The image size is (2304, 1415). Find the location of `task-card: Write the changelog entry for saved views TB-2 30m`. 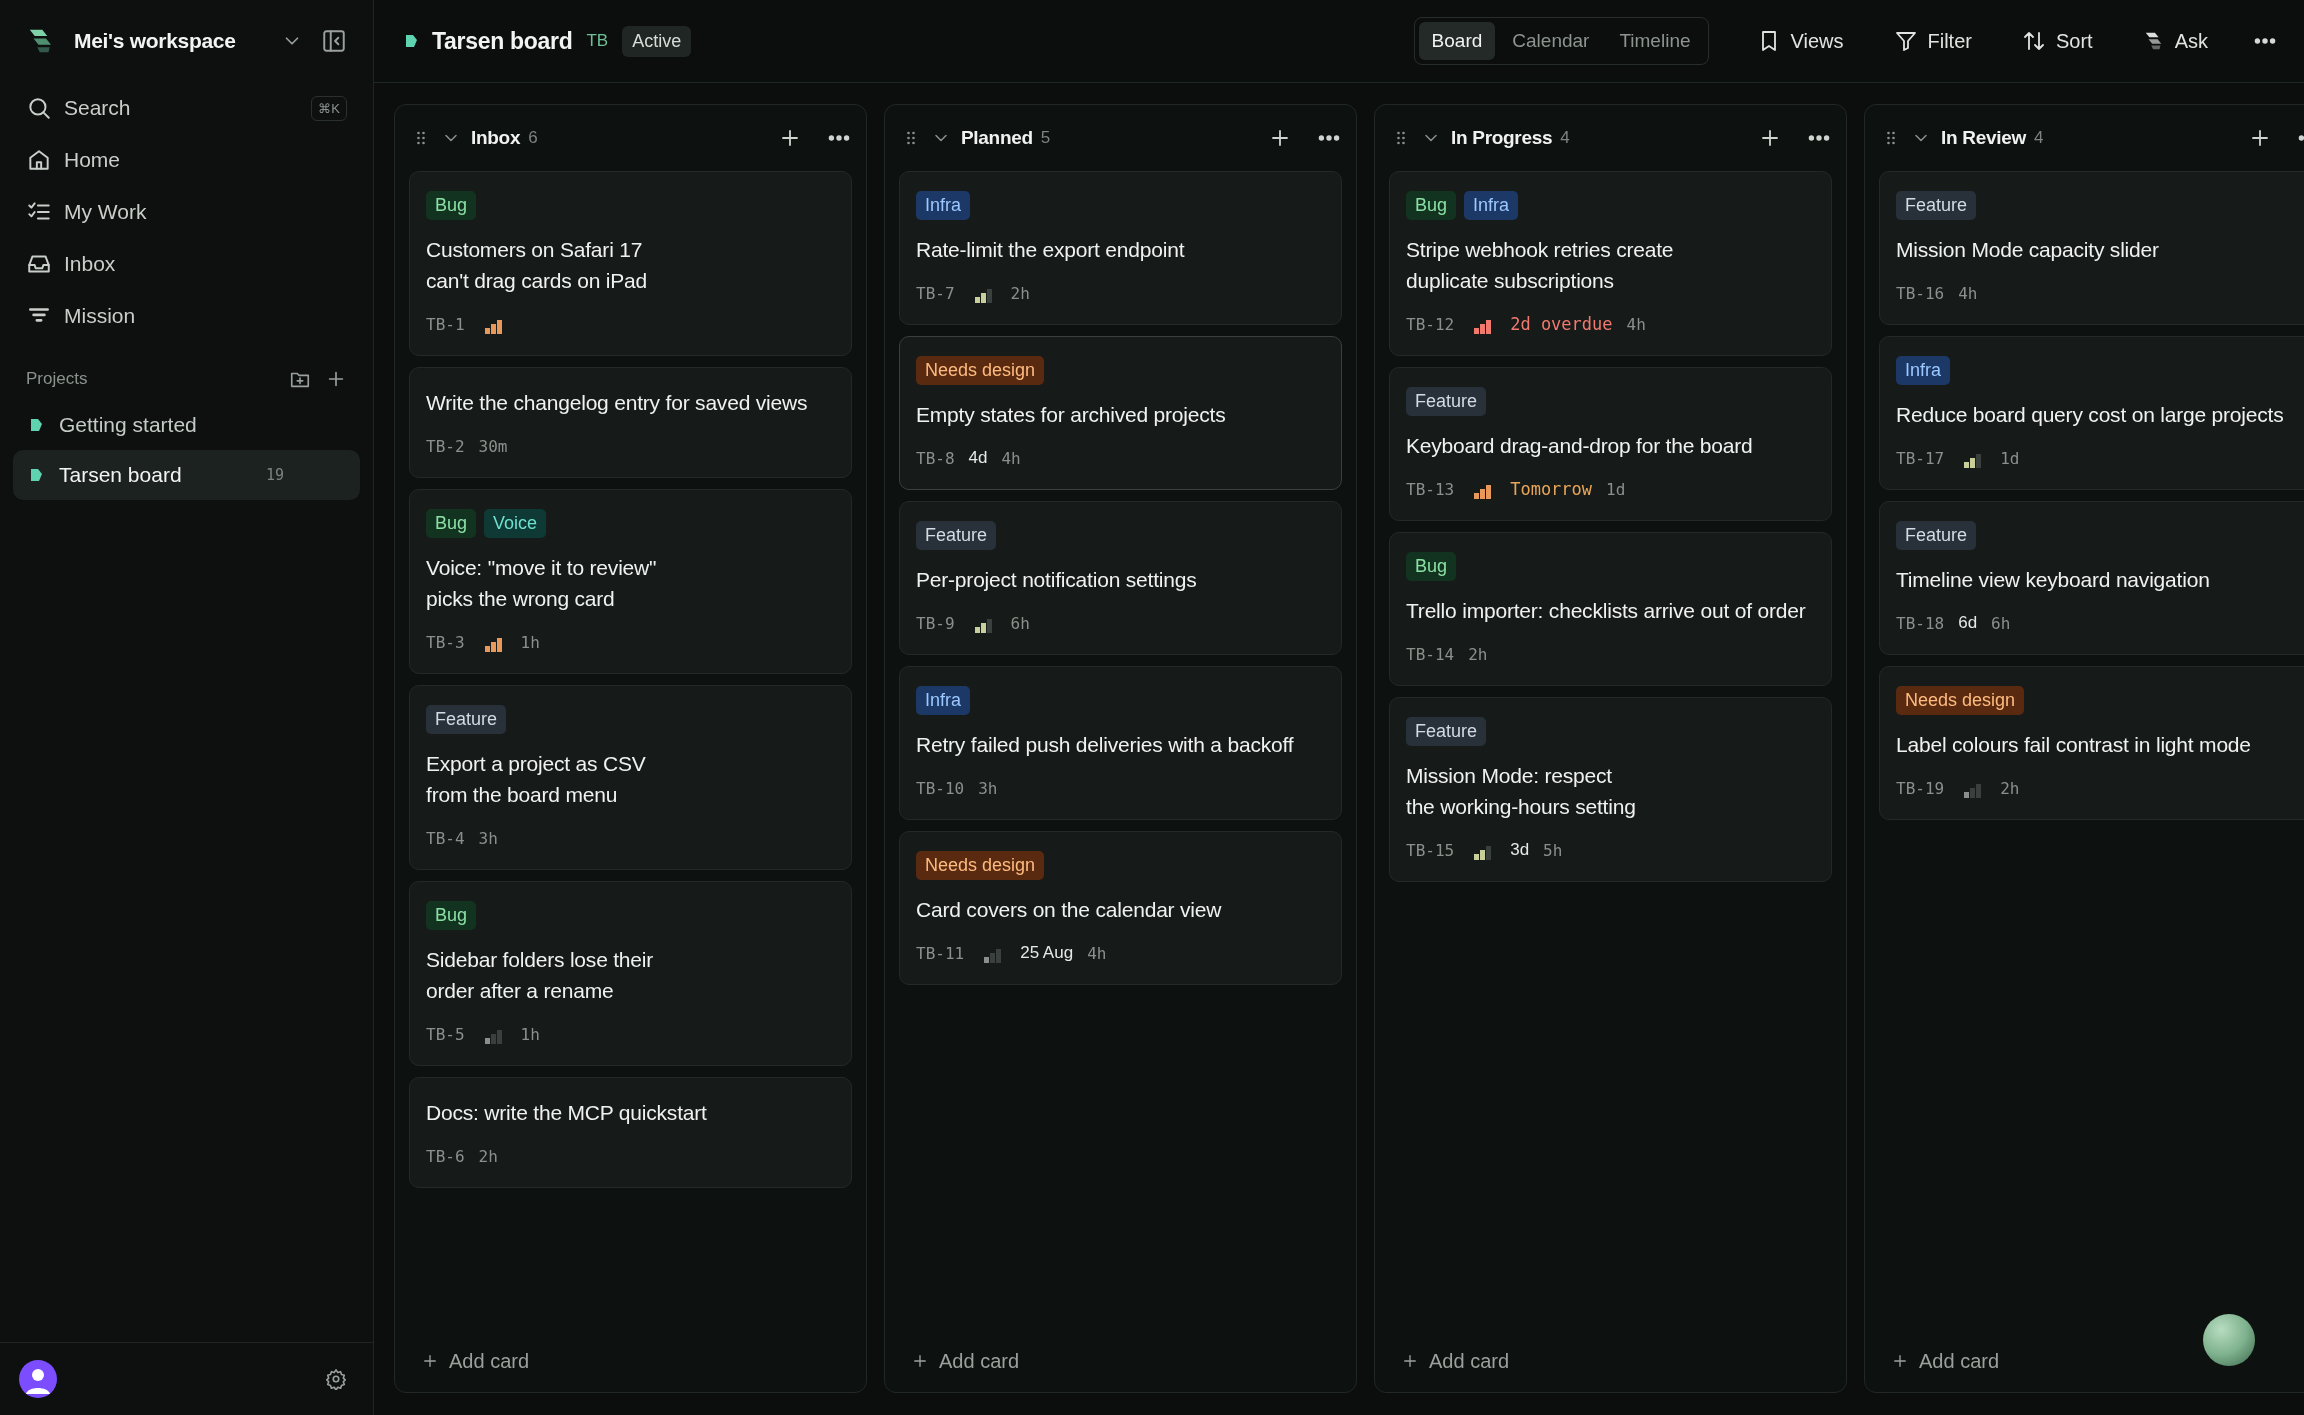

task-card: Write the changelog entry for saved views TB-2 30m is located at coordinates (630, 422).